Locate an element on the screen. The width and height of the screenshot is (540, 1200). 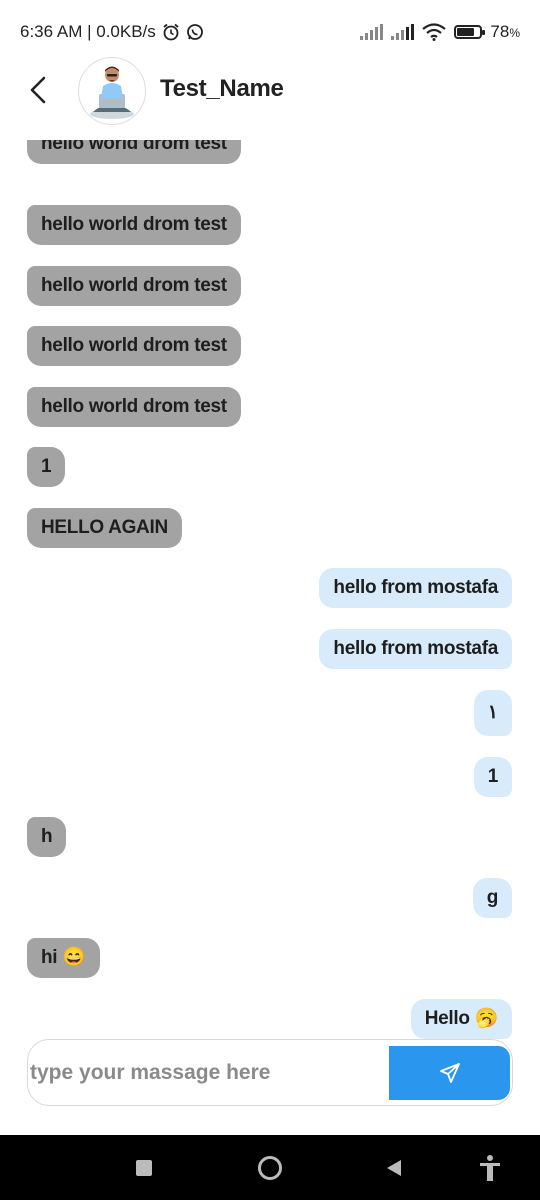
circle-icon is located at coordinates (270, 1168).